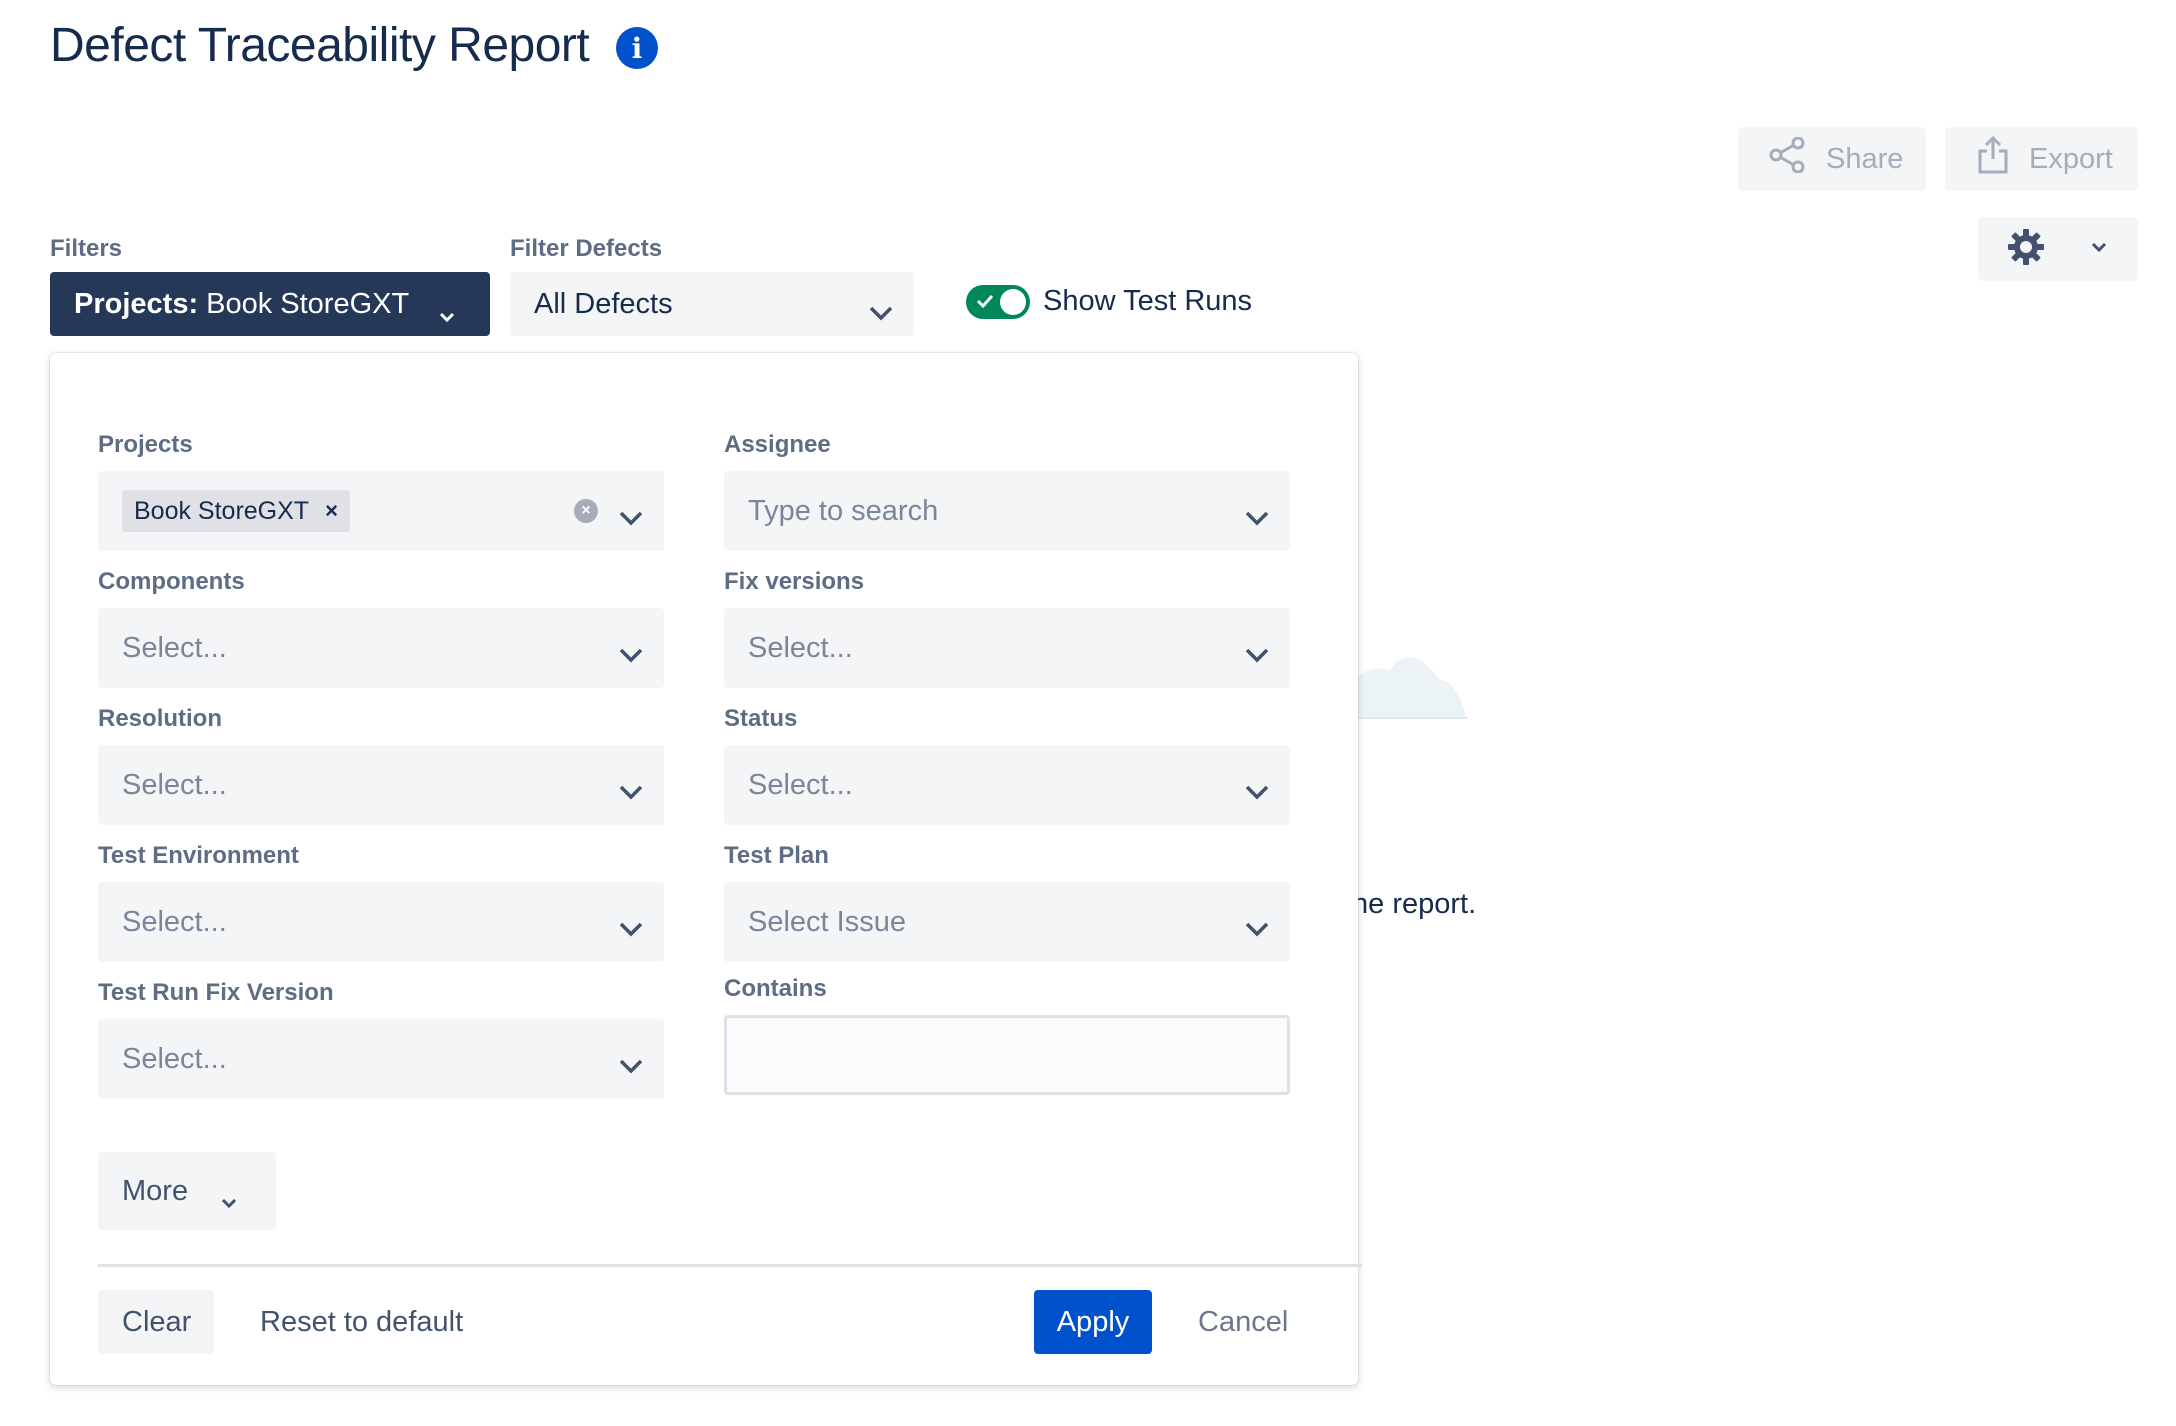  Describe the element at coordinates (712, 304) in the screenshot. I see `filter-defects-select: All Defects` at that location.